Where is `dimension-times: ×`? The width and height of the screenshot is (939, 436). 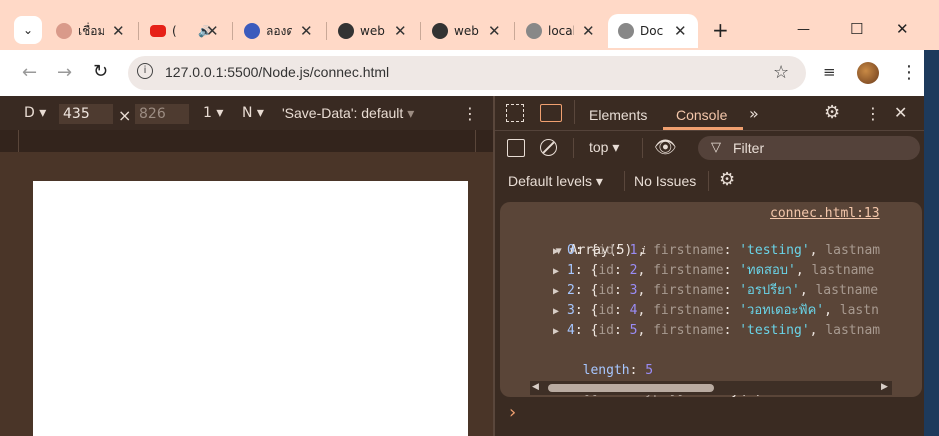 dimension-times: × is located at coordinates (125, 115).